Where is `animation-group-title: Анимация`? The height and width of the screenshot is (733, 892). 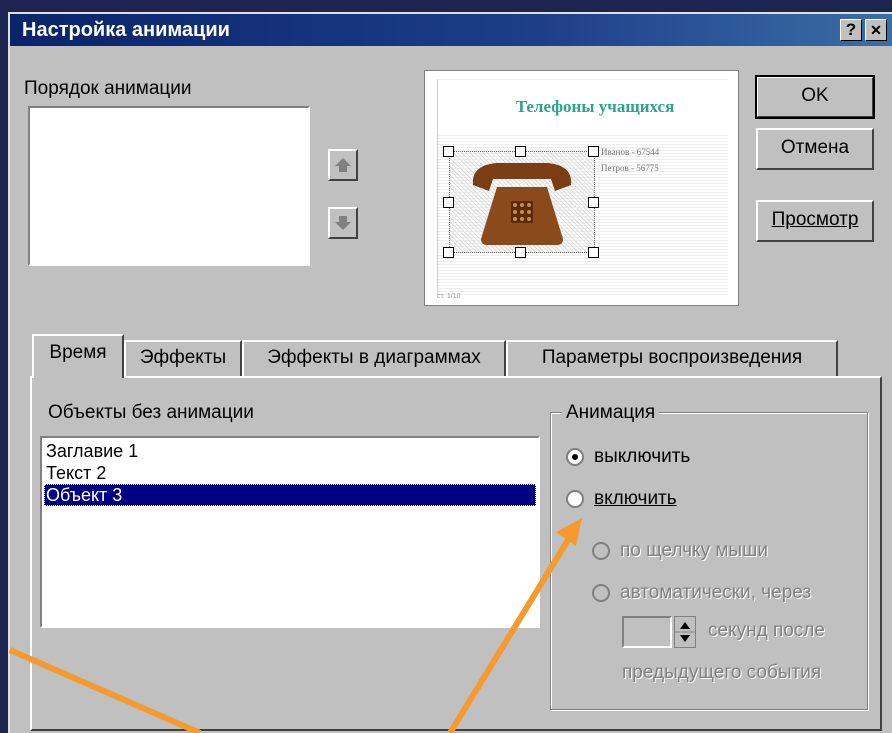
animation-group-title: Анимация is located at coordinates (611, 413).